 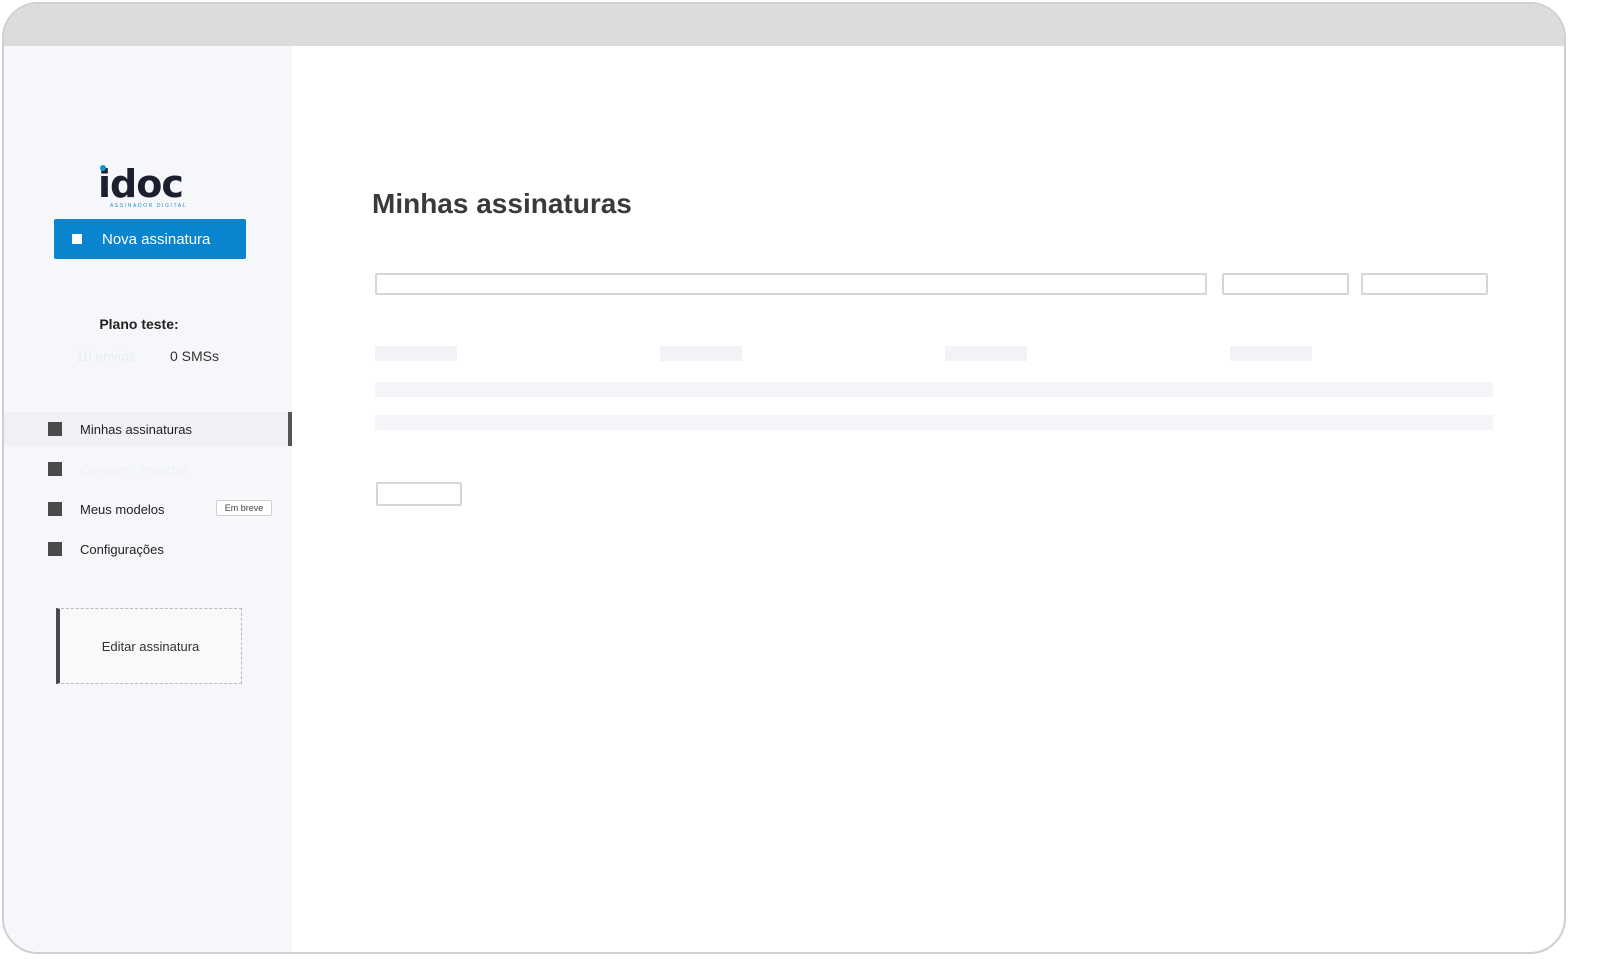 I want to click on settings-icon, so click(x=55, y=549).